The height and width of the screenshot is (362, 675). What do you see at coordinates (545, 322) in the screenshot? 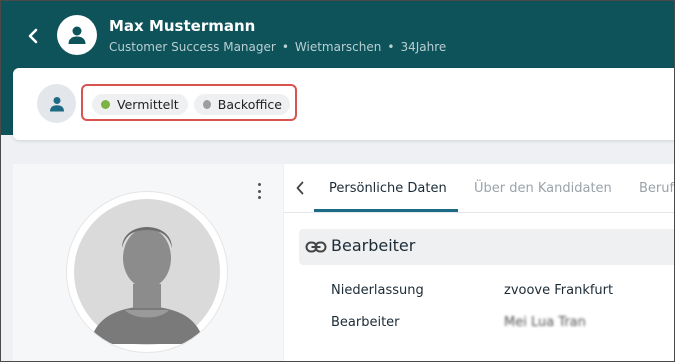
I see `field-value-bearbeiter: Mei Lua Tran` at bounding box center [545, 322].